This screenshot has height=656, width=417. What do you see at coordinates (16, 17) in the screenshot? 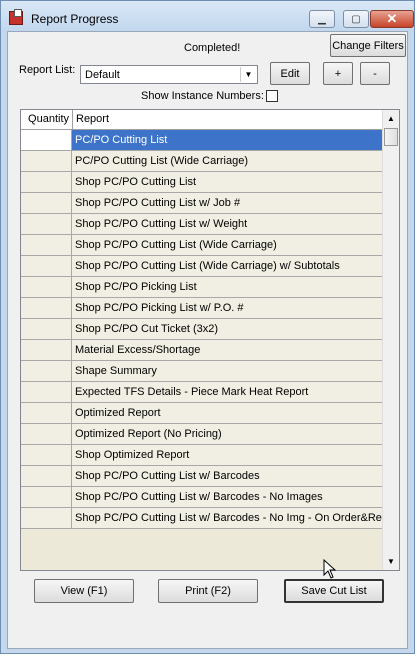
I see `app-icon` at bounding box center [16, 17].